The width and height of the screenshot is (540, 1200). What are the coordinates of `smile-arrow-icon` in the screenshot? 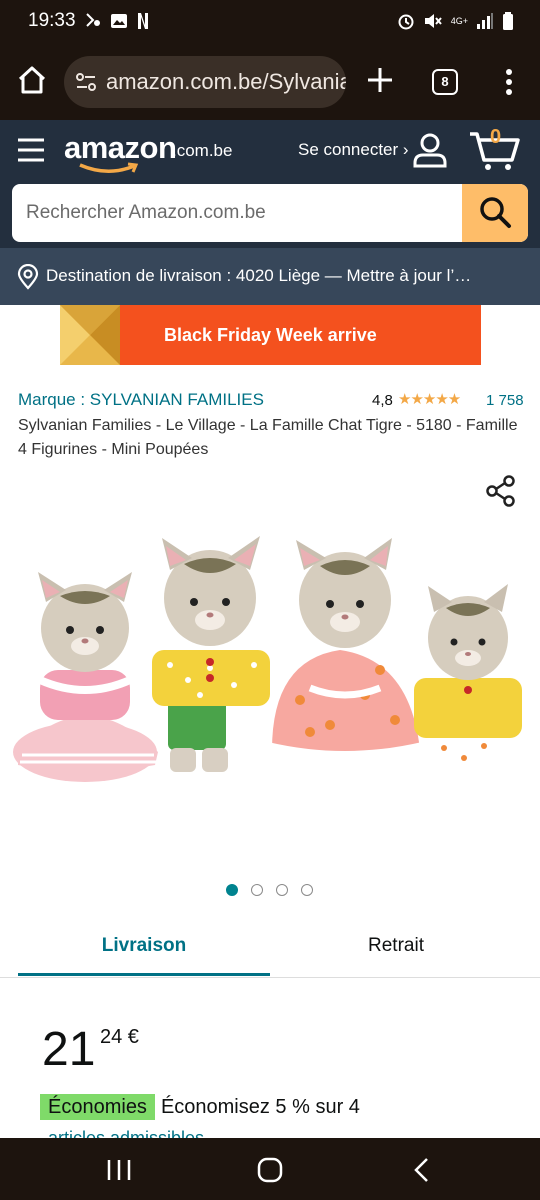 It's located at (109, 167).